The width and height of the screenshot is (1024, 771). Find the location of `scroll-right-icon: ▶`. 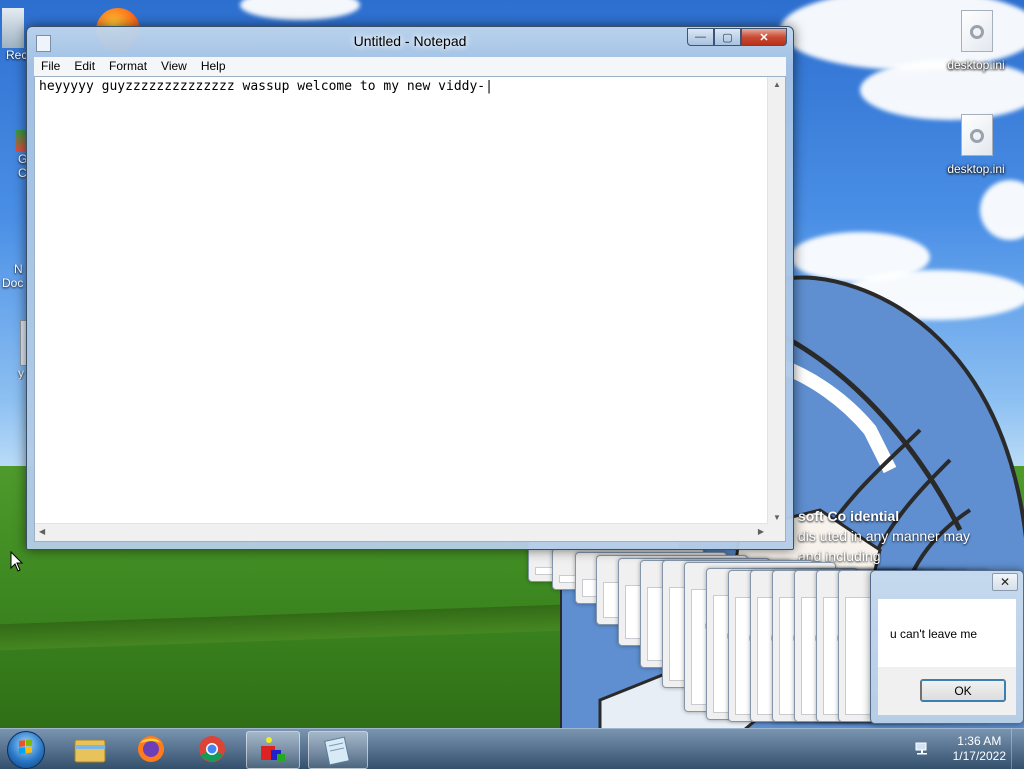

scroll-right-icon: ▶ is located at coordinates (761, 531).